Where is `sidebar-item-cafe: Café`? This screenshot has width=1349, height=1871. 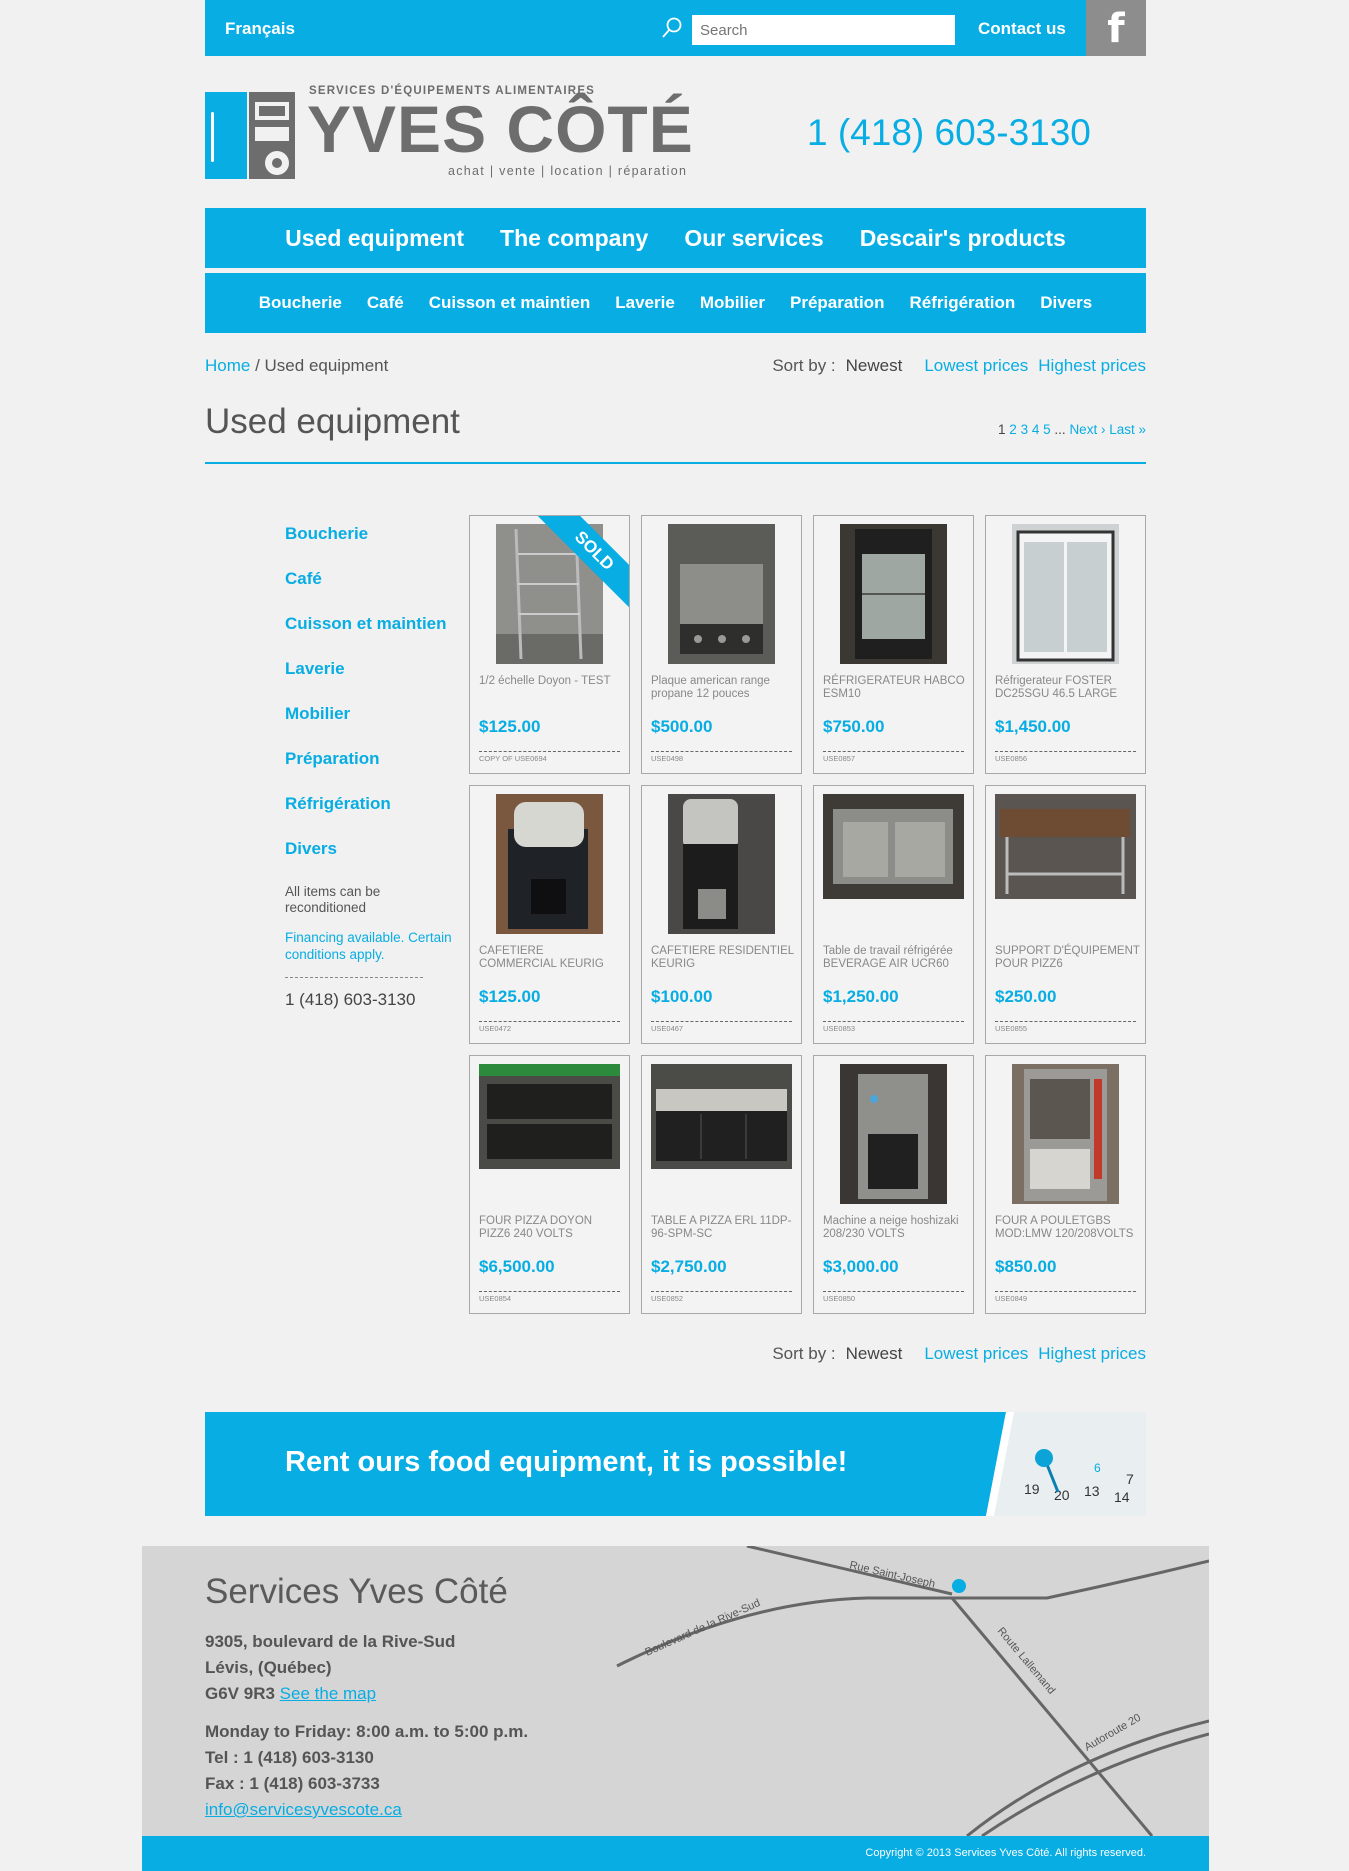
sidebar-item-cafe: Café is located at coordinates (370, 591).